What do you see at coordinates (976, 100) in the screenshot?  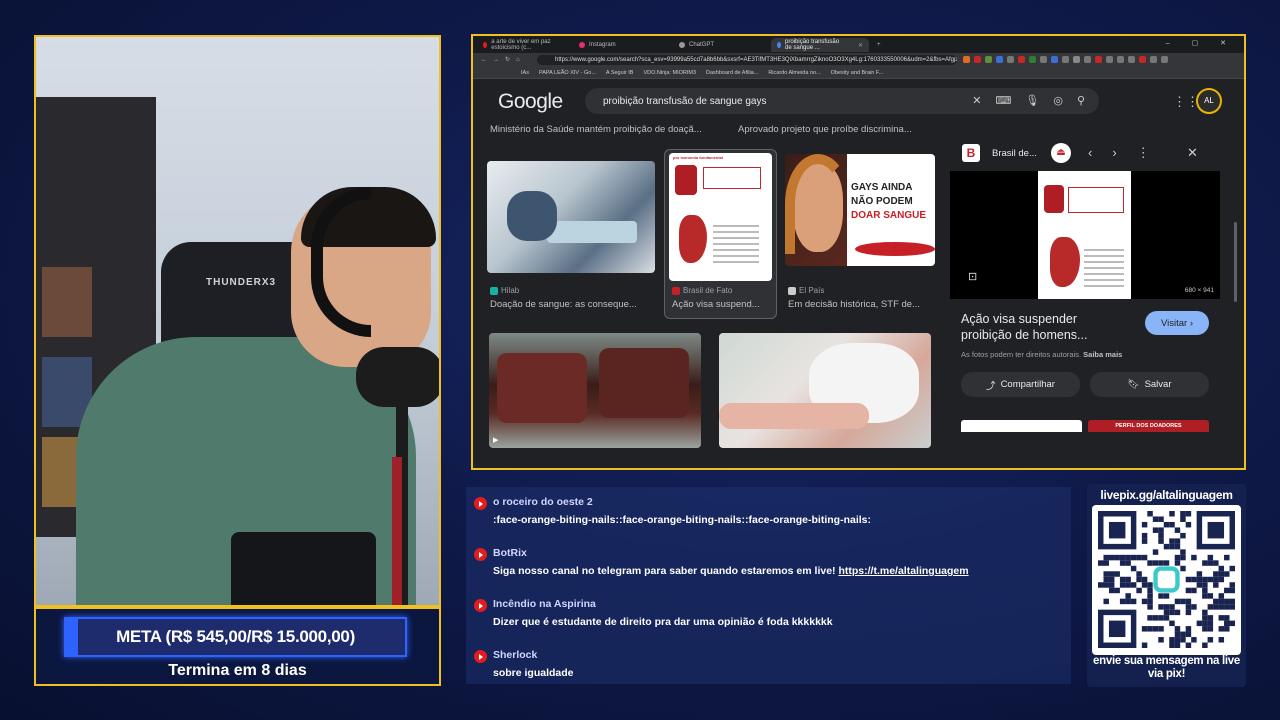 I see `clear-icon: ✕` at bounding box center [976, 100].